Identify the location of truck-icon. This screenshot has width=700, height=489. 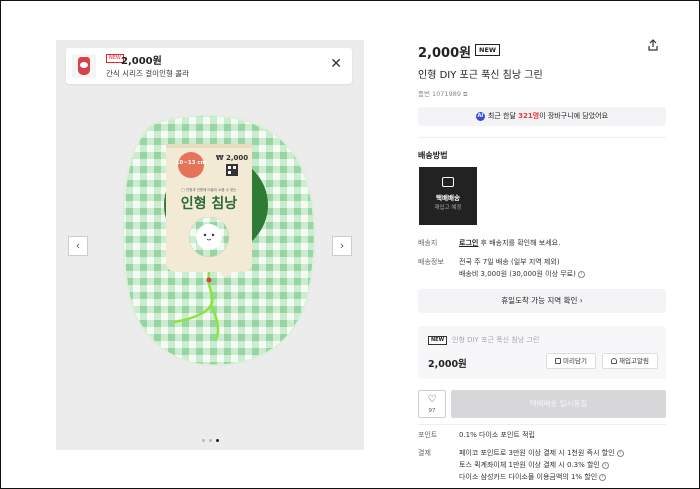
(448, 182).